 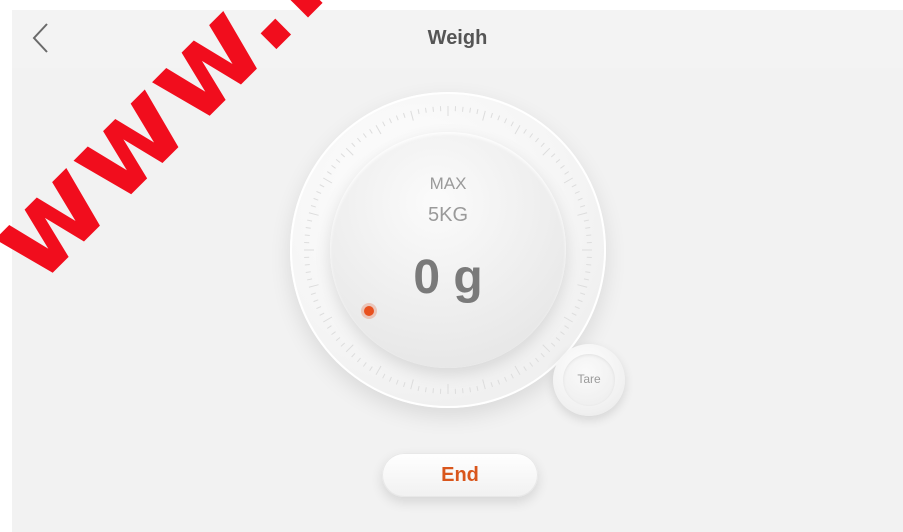 What do you see at coordinates (457, 39) in the screenshot?
I see `header-bar: Weigh` at bounding box center [457, 39].